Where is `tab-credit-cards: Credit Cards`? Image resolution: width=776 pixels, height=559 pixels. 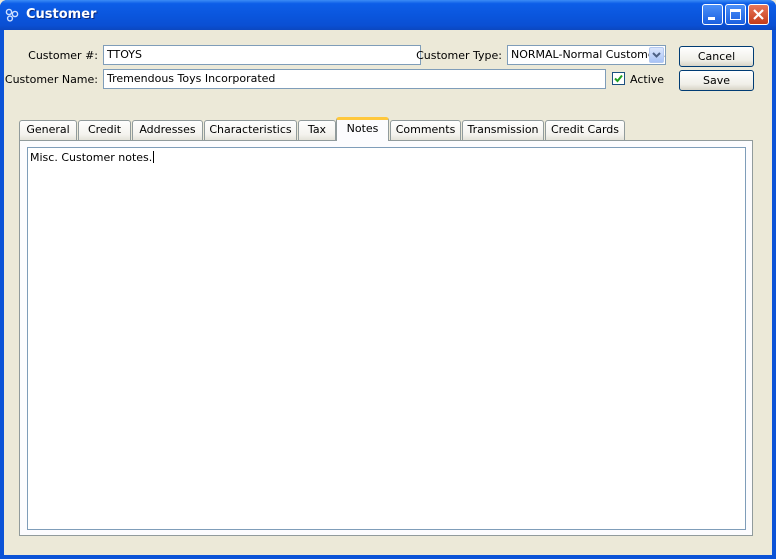 tab-credit-cards: Credit Cards is located at coordinates (585, 130).